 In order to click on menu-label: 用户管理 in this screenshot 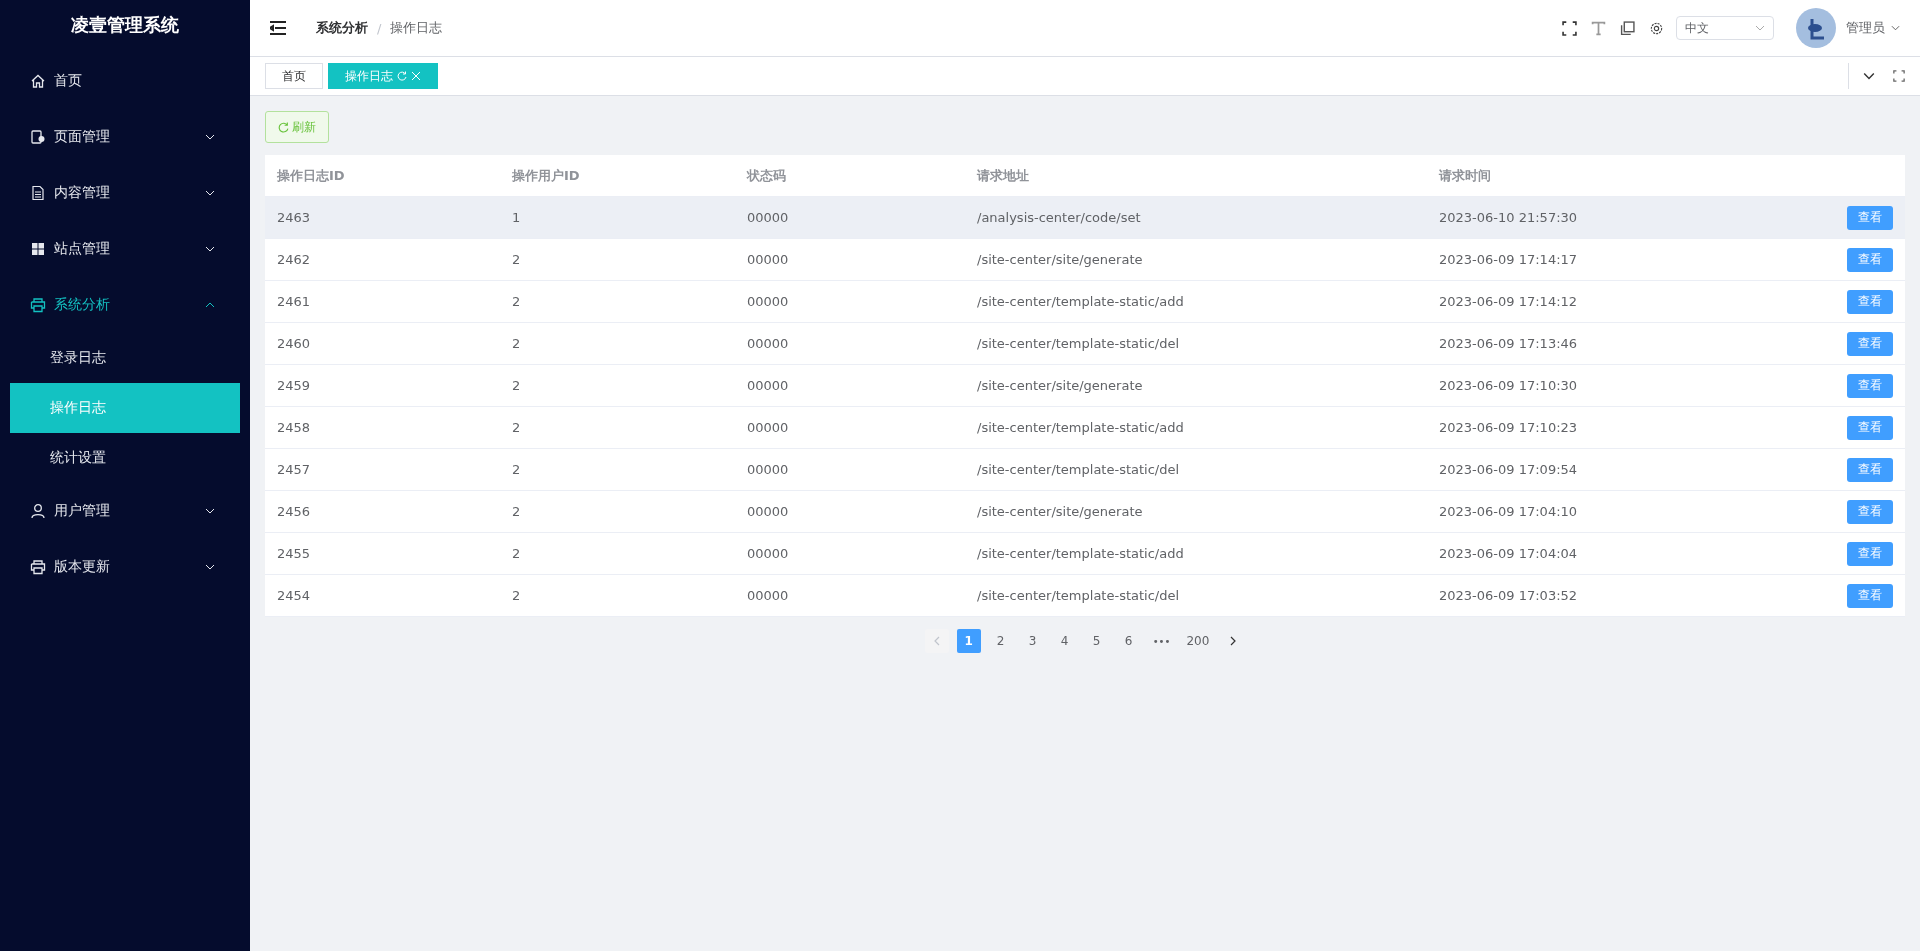, I will do `click(82, 511)`.